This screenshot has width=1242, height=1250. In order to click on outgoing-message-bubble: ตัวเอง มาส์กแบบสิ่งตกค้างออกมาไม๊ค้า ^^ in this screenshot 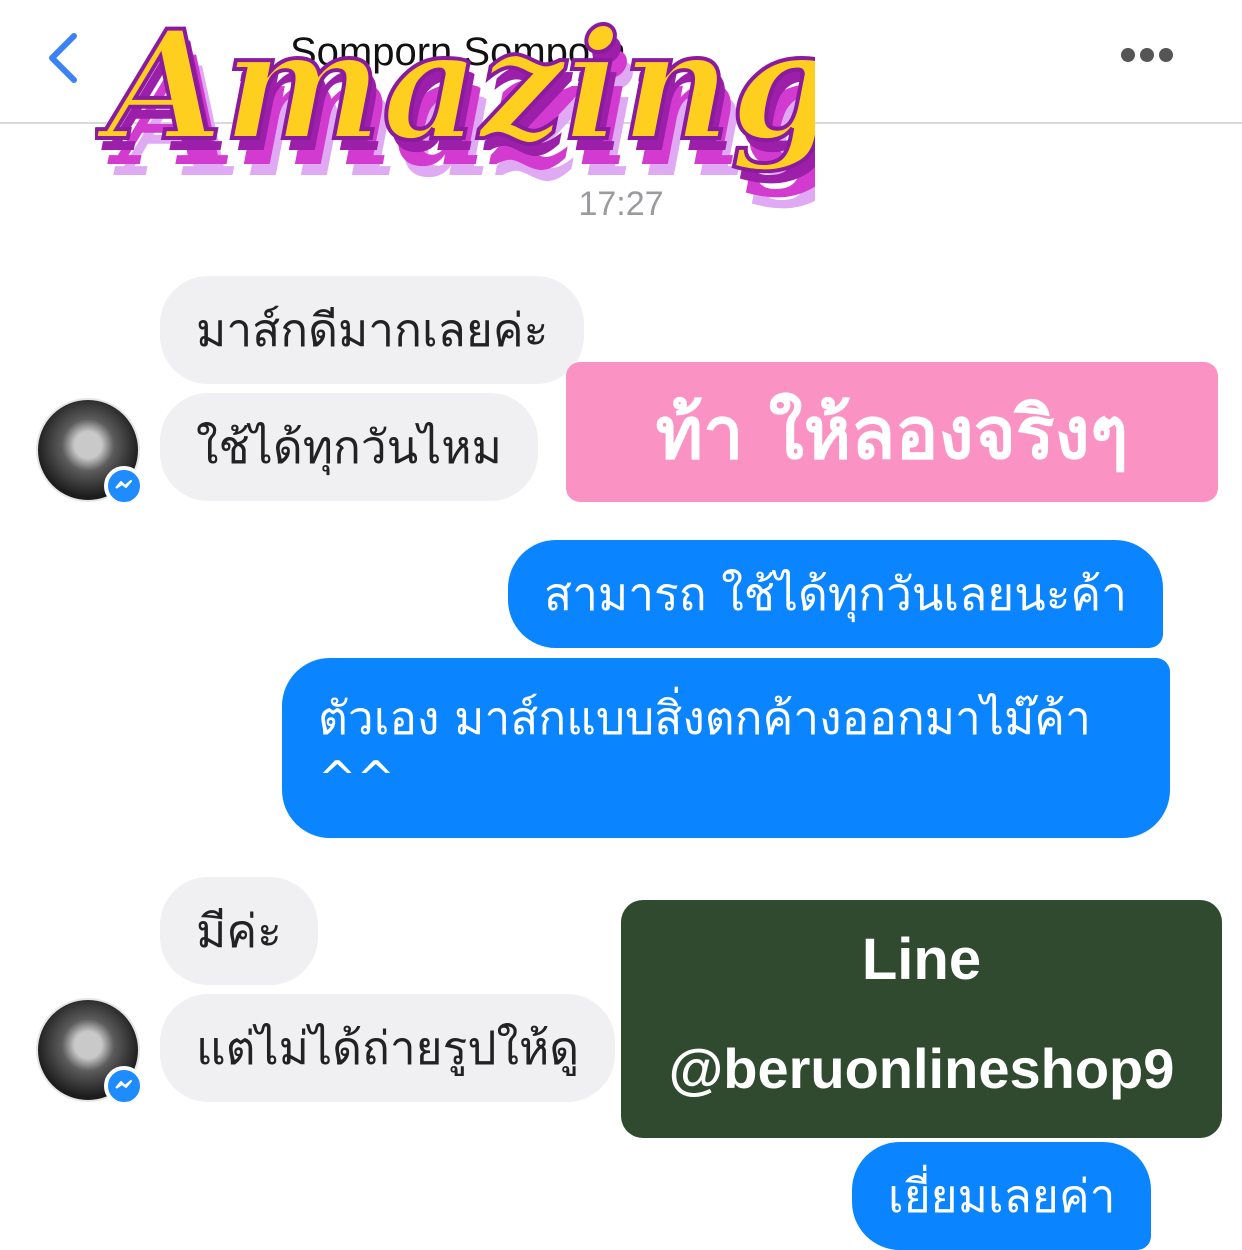, I will do `click(726, 748)`.